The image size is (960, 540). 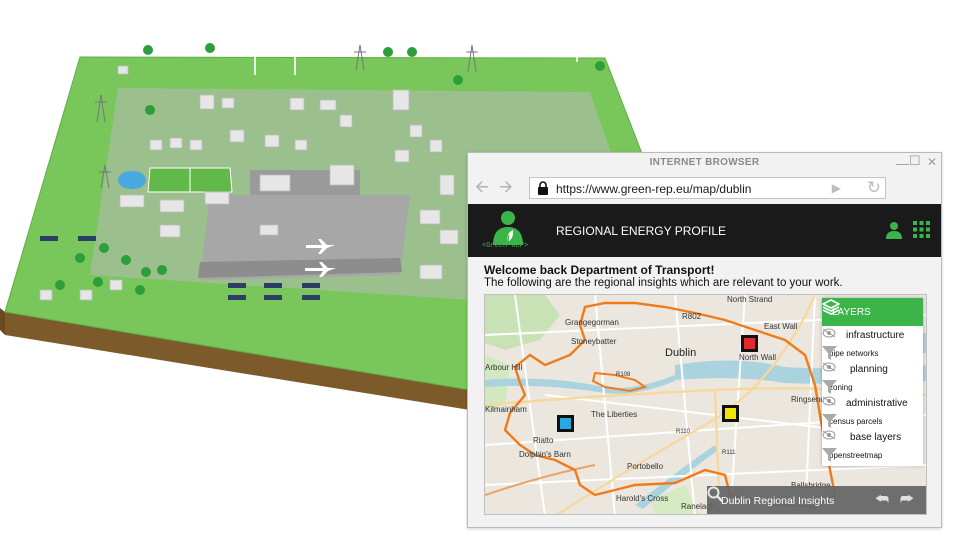 What do you see at coordinates (758, 357) in the screenshot?
I see `map-label-north-wall: North Wall` at bounding box center [758, 357].